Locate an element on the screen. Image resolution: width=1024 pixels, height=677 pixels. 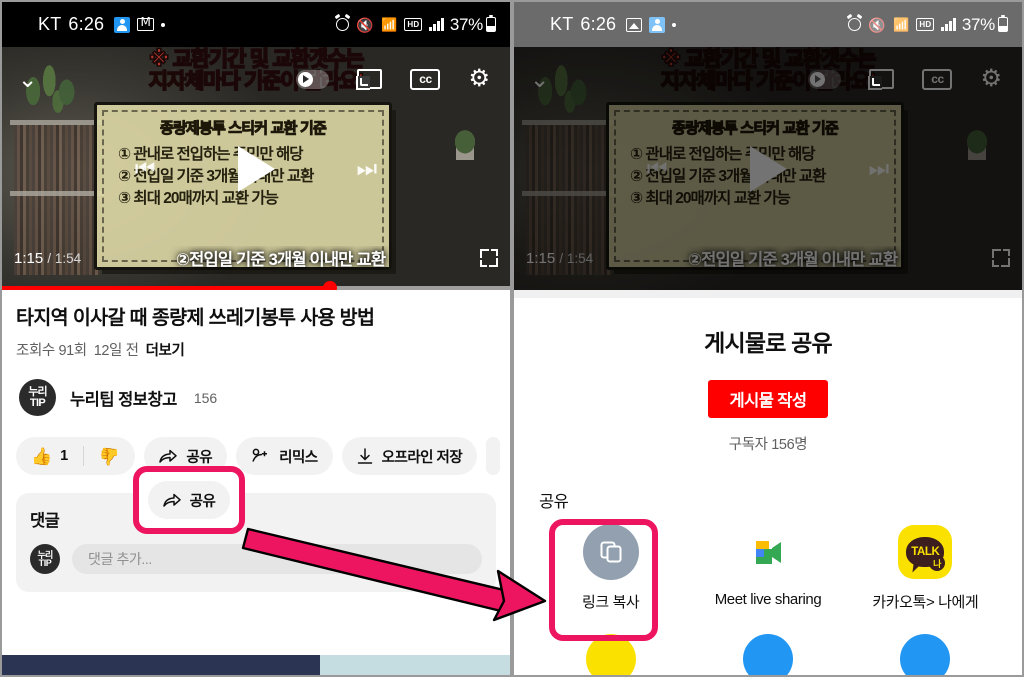
video-caption-right: ②전입일 기준 3개월 이내만 교환 is located at coordinates (792, 260).